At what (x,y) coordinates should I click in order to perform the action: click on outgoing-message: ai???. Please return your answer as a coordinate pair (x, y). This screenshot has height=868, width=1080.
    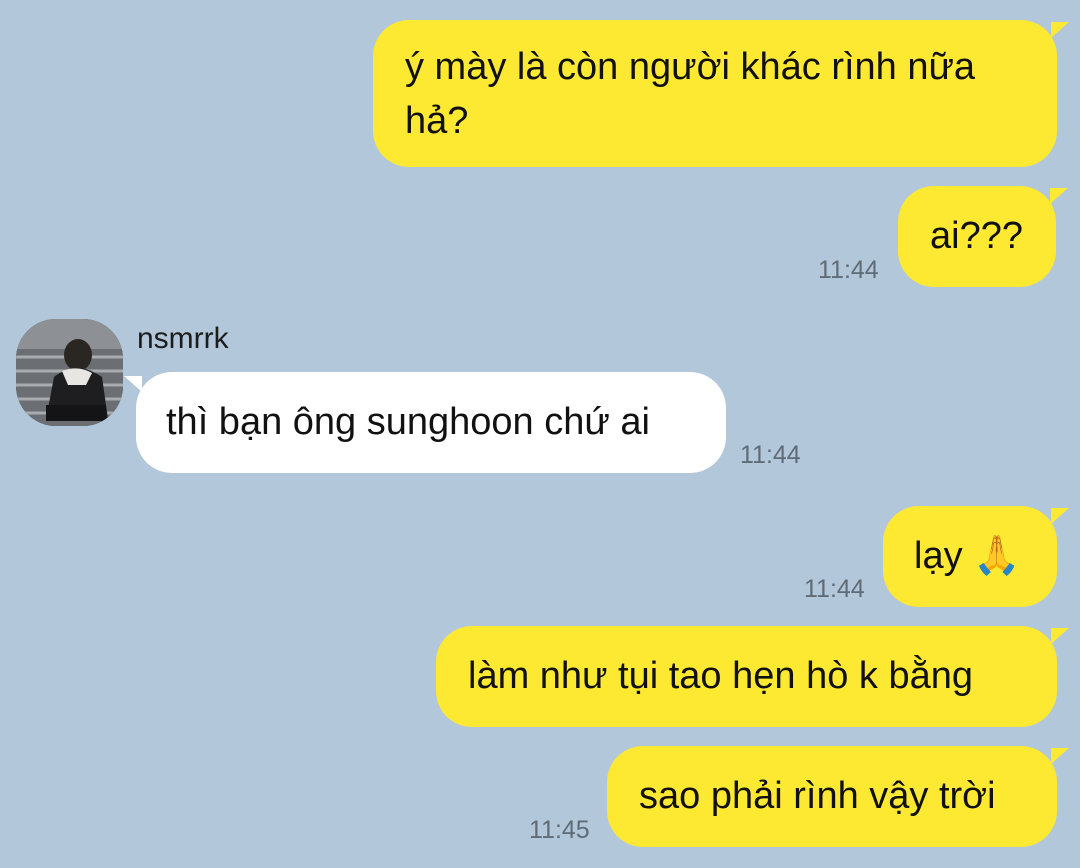
    Looking at the image, I should click on (983, 236).